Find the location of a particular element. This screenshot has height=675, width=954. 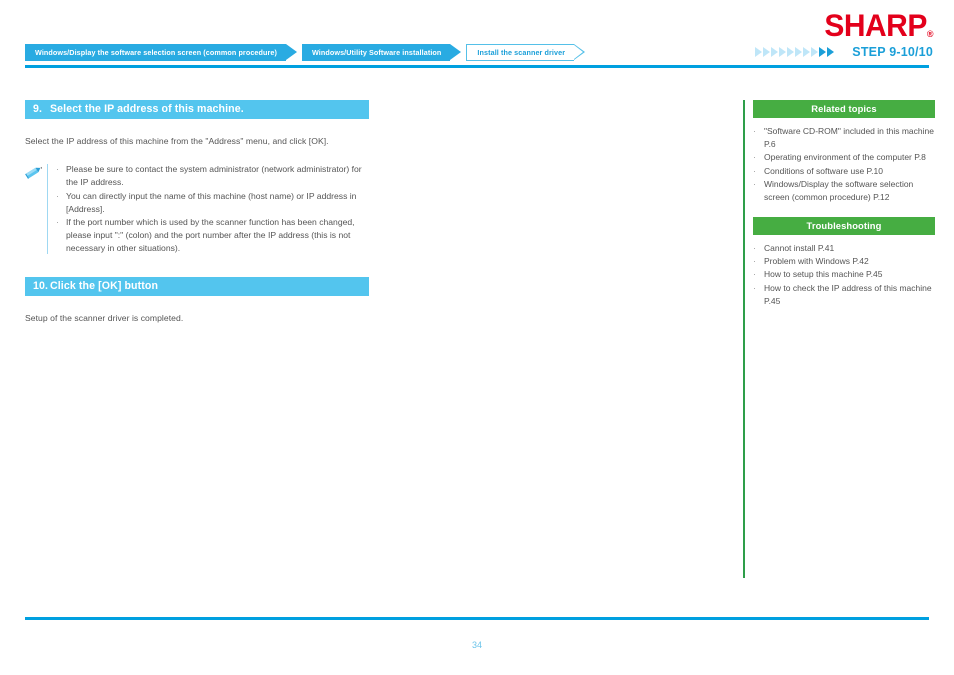

breadcrumb-item-2: Windows/Utility Software installation is located at coordinates (381, 52).